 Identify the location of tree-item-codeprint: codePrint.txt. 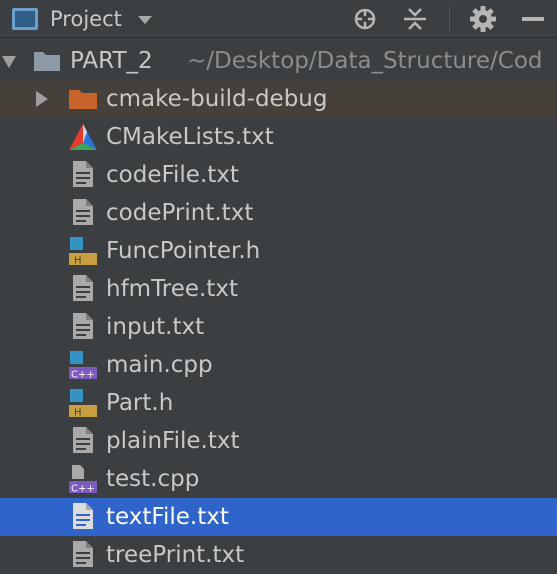
(278, 213).